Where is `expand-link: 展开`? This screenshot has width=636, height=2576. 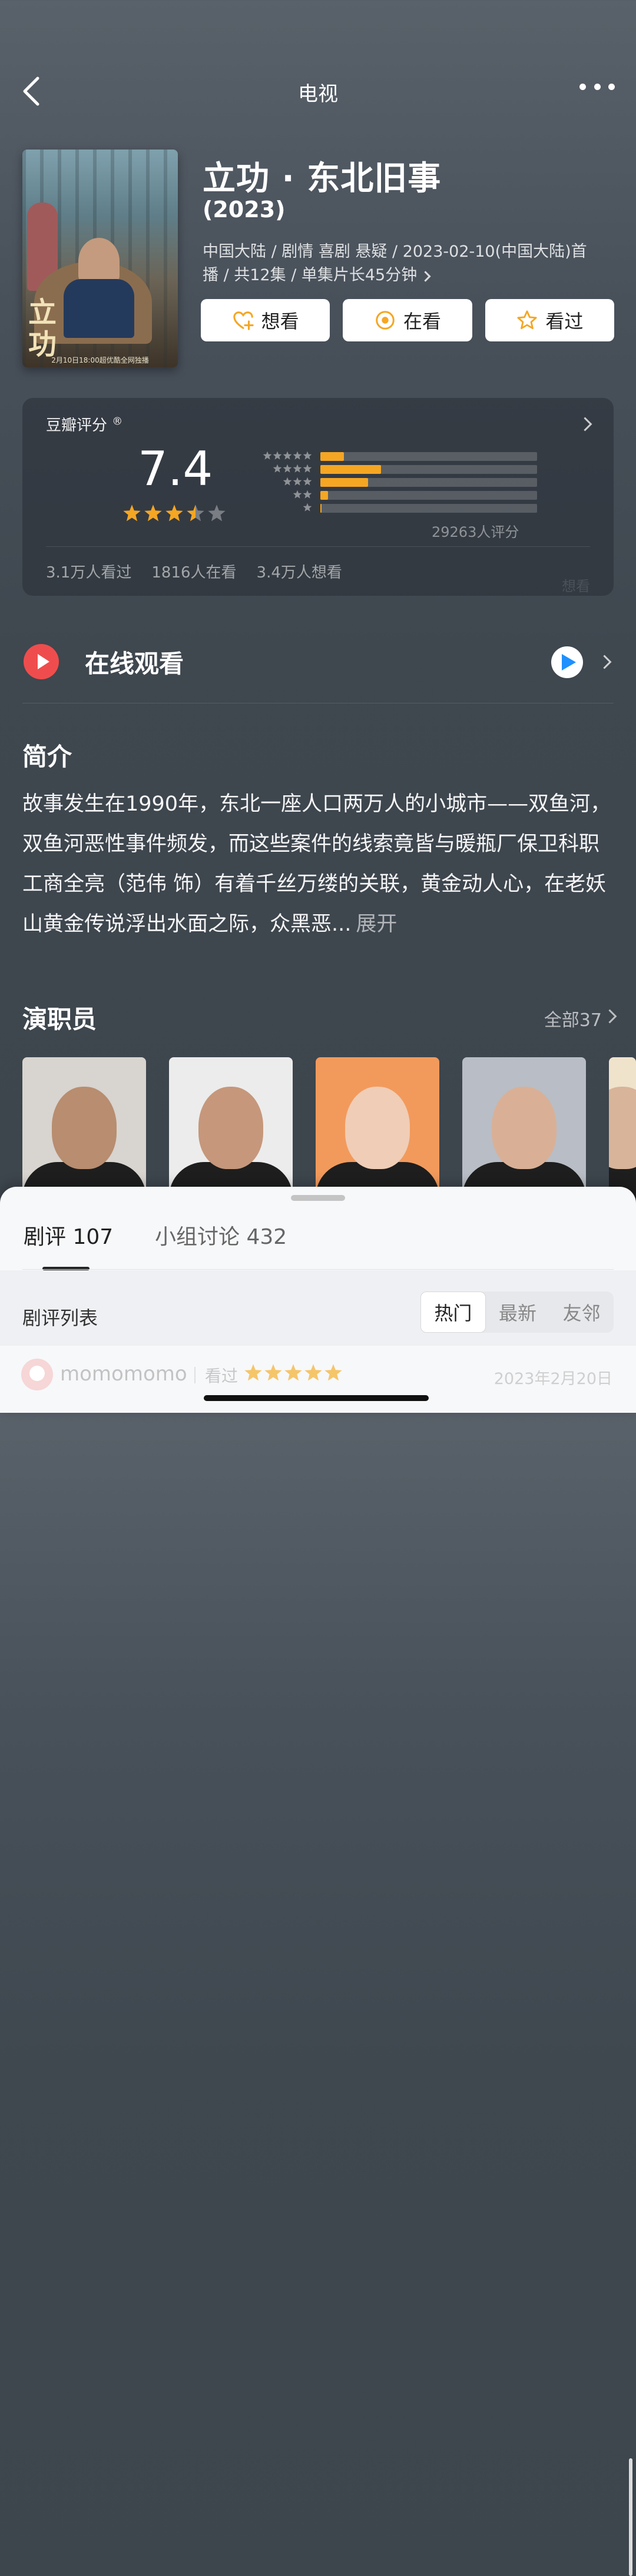
expand-link: 展开 is located at coordinates (376, 924).